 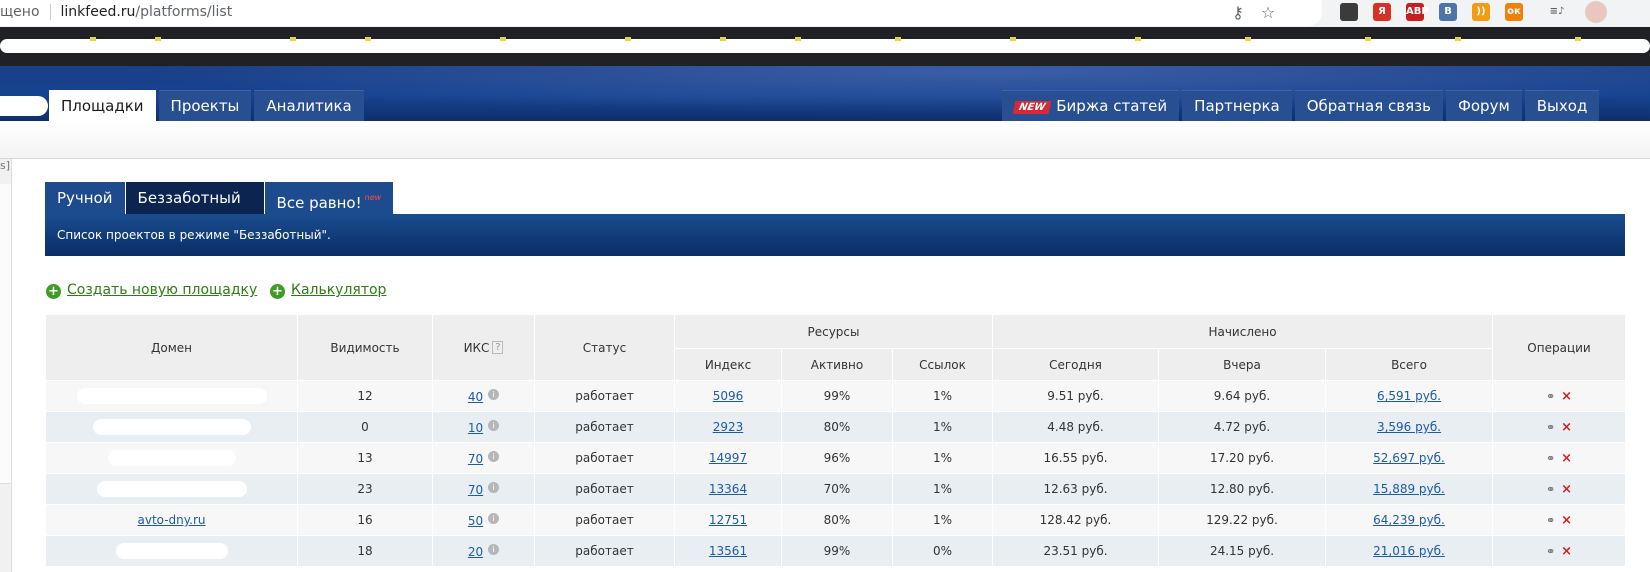 What do you see at coordinates (1409, 458) in the screenshot?
I see `total-link: 52,697 руб.` at bounding box center [1409, 458].